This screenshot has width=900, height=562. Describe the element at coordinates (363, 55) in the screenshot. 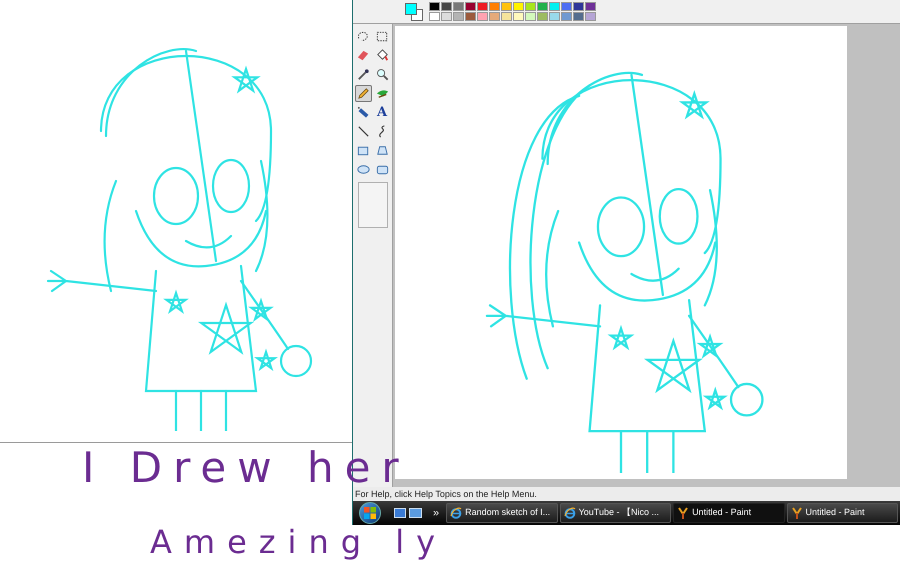

I see `eraser-icon` at that location.